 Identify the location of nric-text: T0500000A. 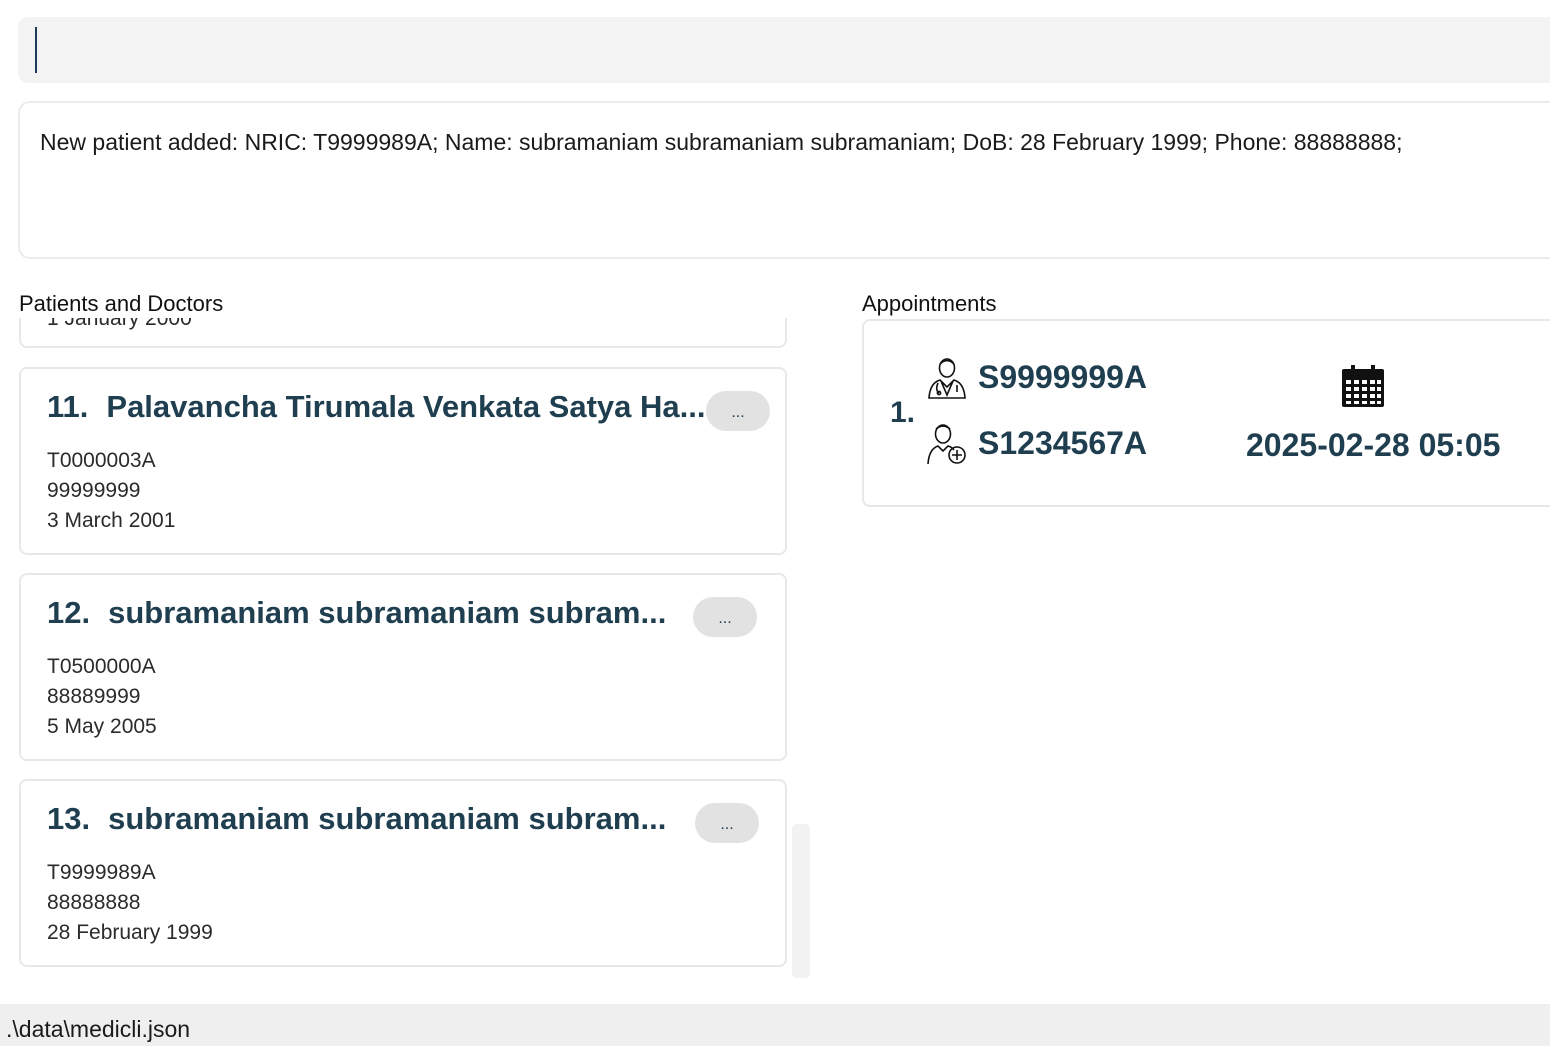
(101, 666).